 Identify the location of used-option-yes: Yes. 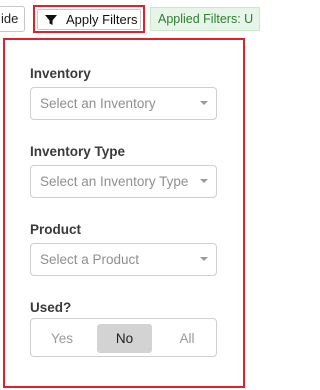
(62, 338).